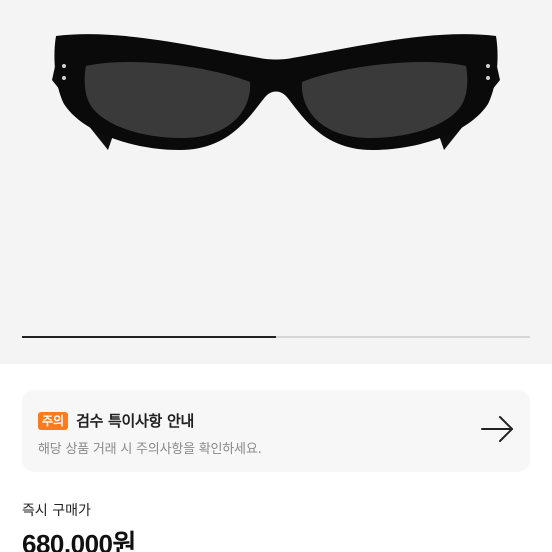  Describe the element at coordinates (56, 511) in the screenshot. I see `instant-buy-label: 즉시 구매가` at that location.